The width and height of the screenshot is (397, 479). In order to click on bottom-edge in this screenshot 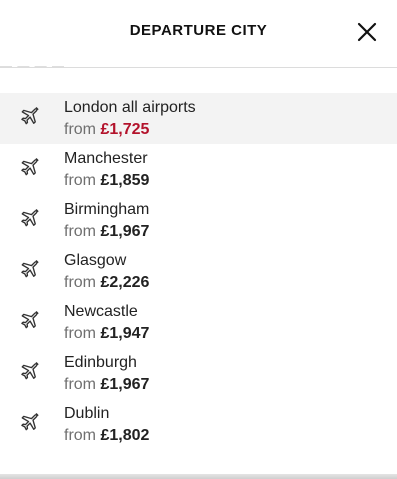, I will do `click(198, 476)`.